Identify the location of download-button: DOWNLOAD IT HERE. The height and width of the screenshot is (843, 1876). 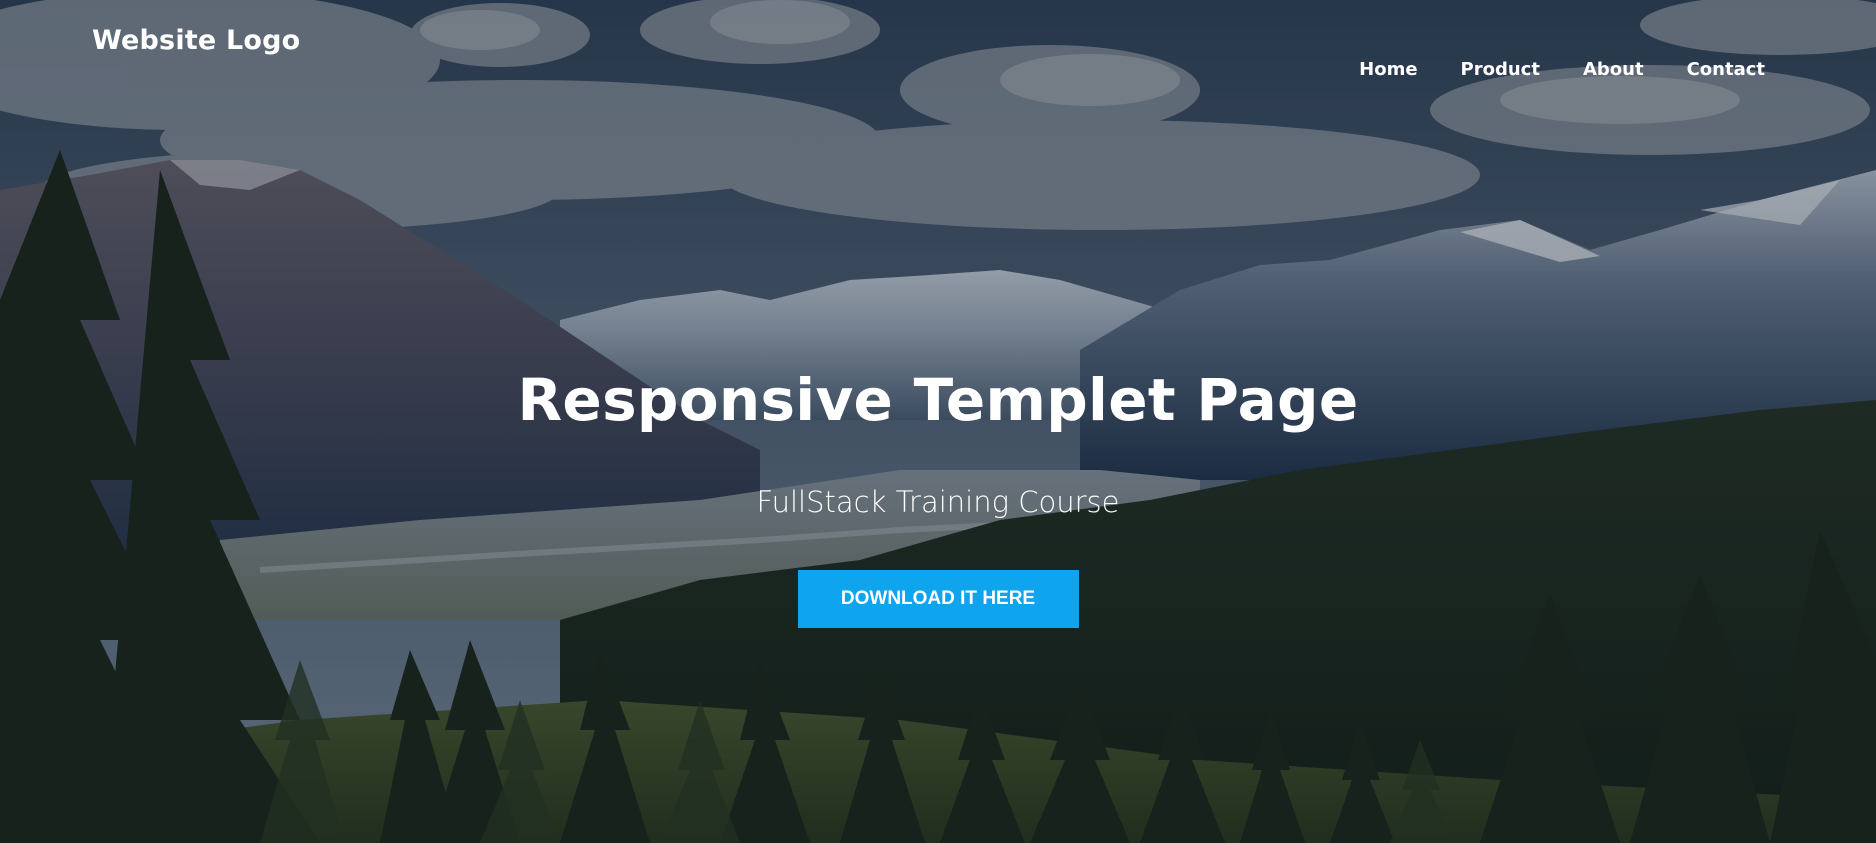
(938, 599).